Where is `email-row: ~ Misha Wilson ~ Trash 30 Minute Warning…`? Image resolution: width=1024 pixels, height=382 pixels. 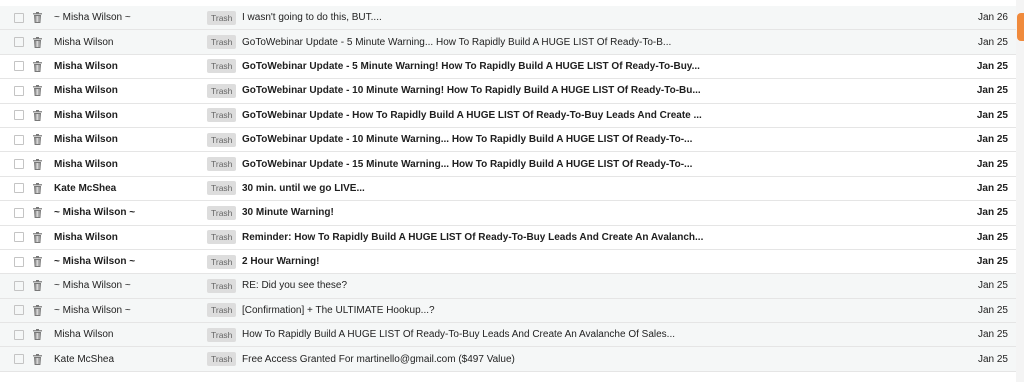 email-row: ~ Misha Wilson ~ Trash 30 Minute Warning… is located at coordinates (508, 213).